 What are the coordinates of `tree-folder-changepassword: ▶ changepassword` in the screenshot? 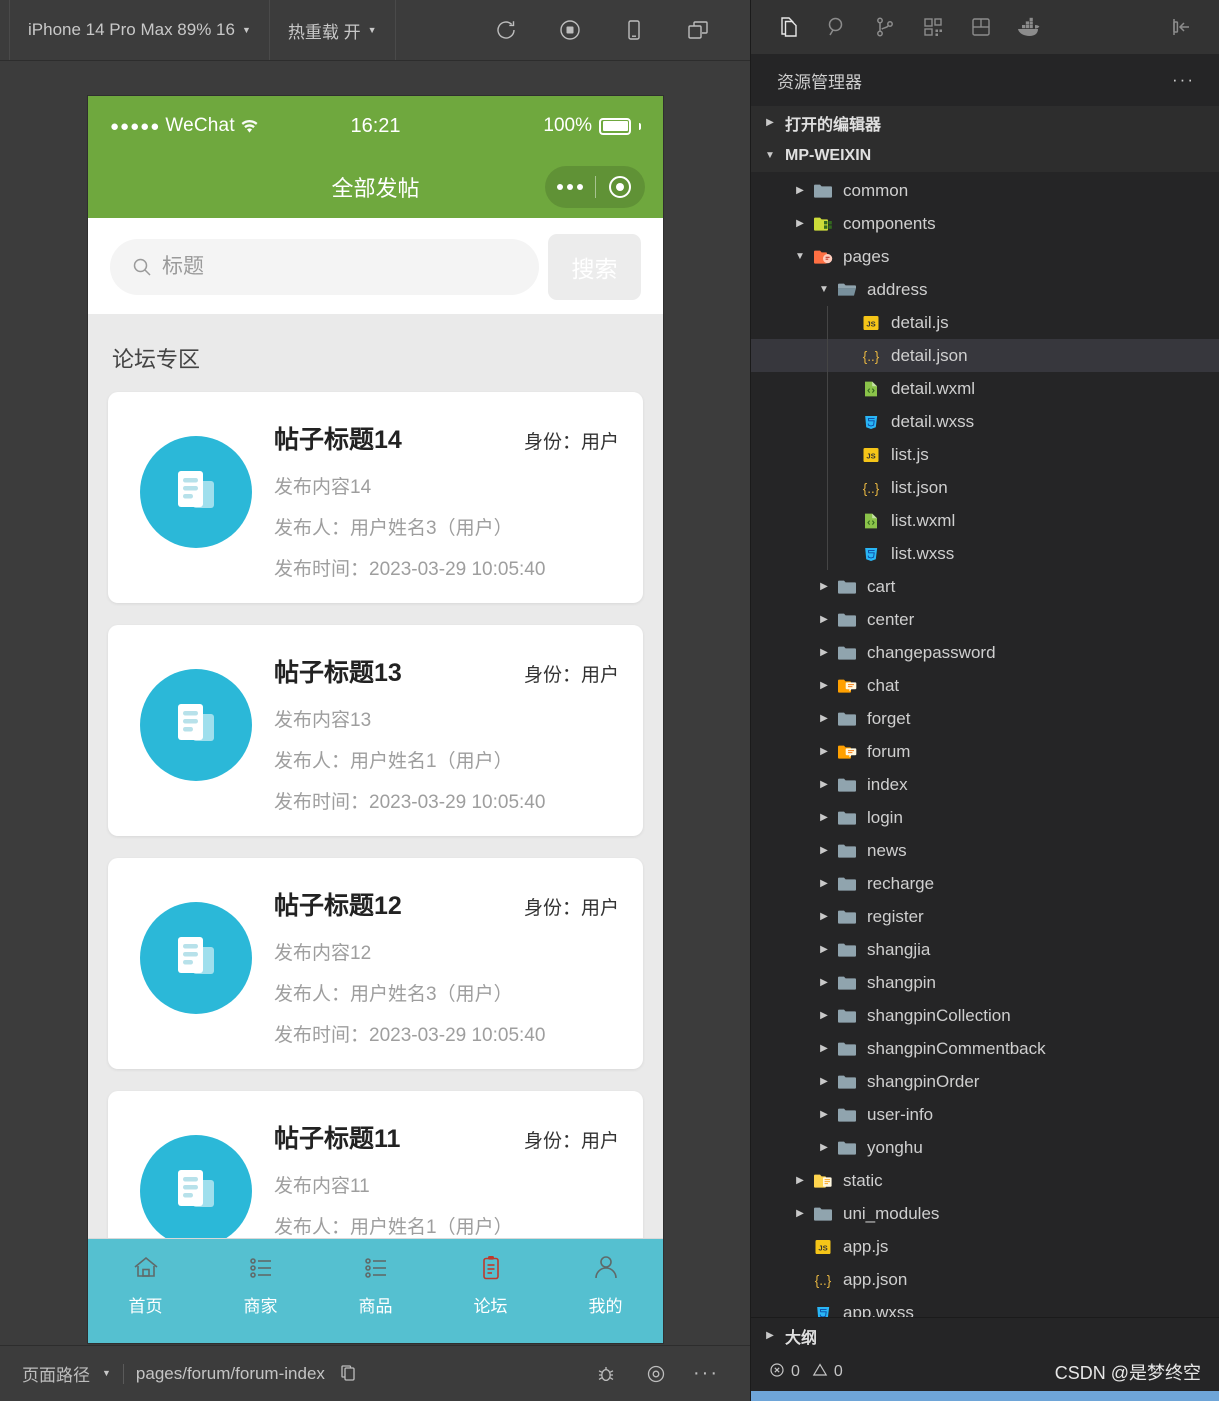 It's located at (985, 652).